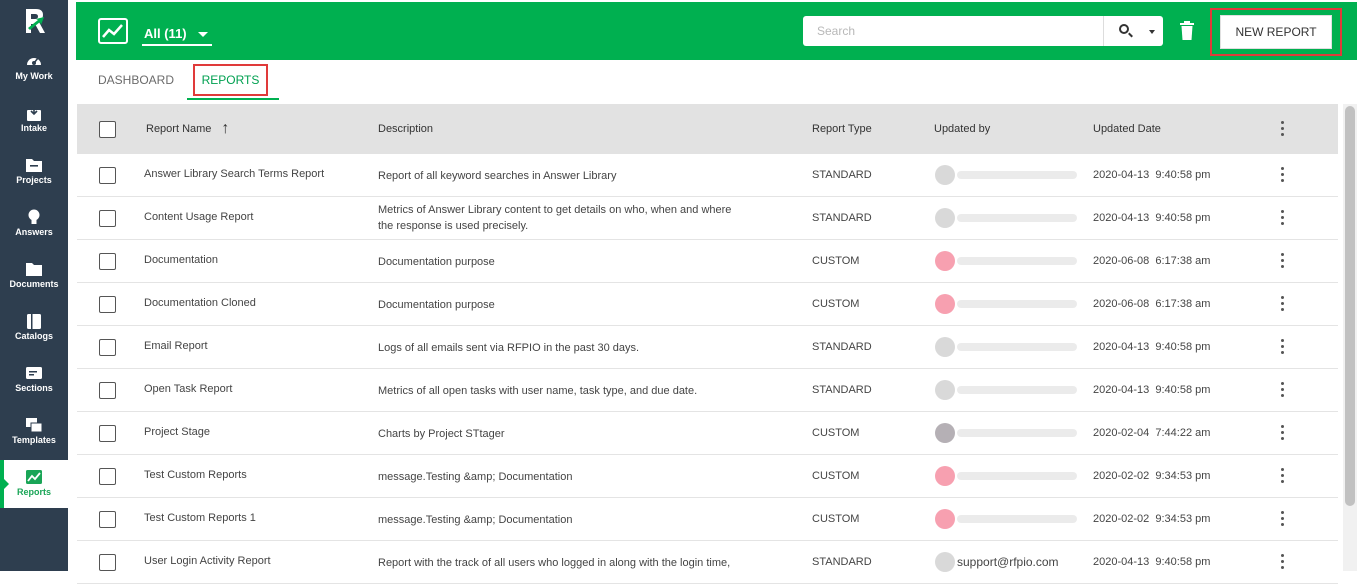 Image resolution: width=1362 pixels, height=584 pixels. What do you see at coordinates (34, 172) in the screenshot?
I see `sidebar-item-projects: Projects` at bounding box center [34, 172].